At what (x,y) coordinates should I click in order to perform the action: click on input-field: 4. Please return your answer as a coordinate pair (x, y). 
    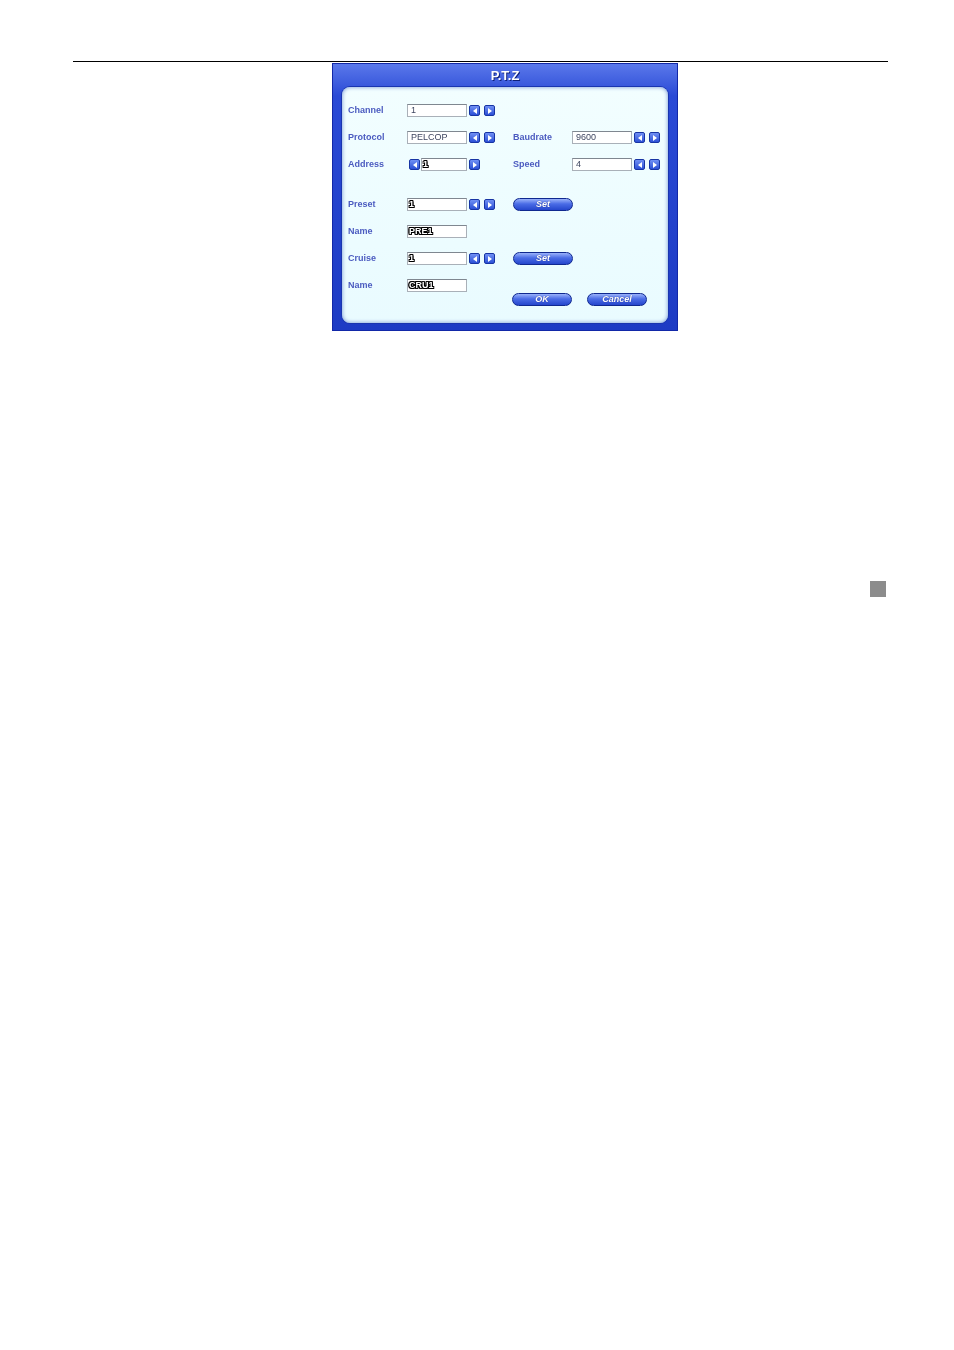
    Looking at the image, I should click on (602, 164).